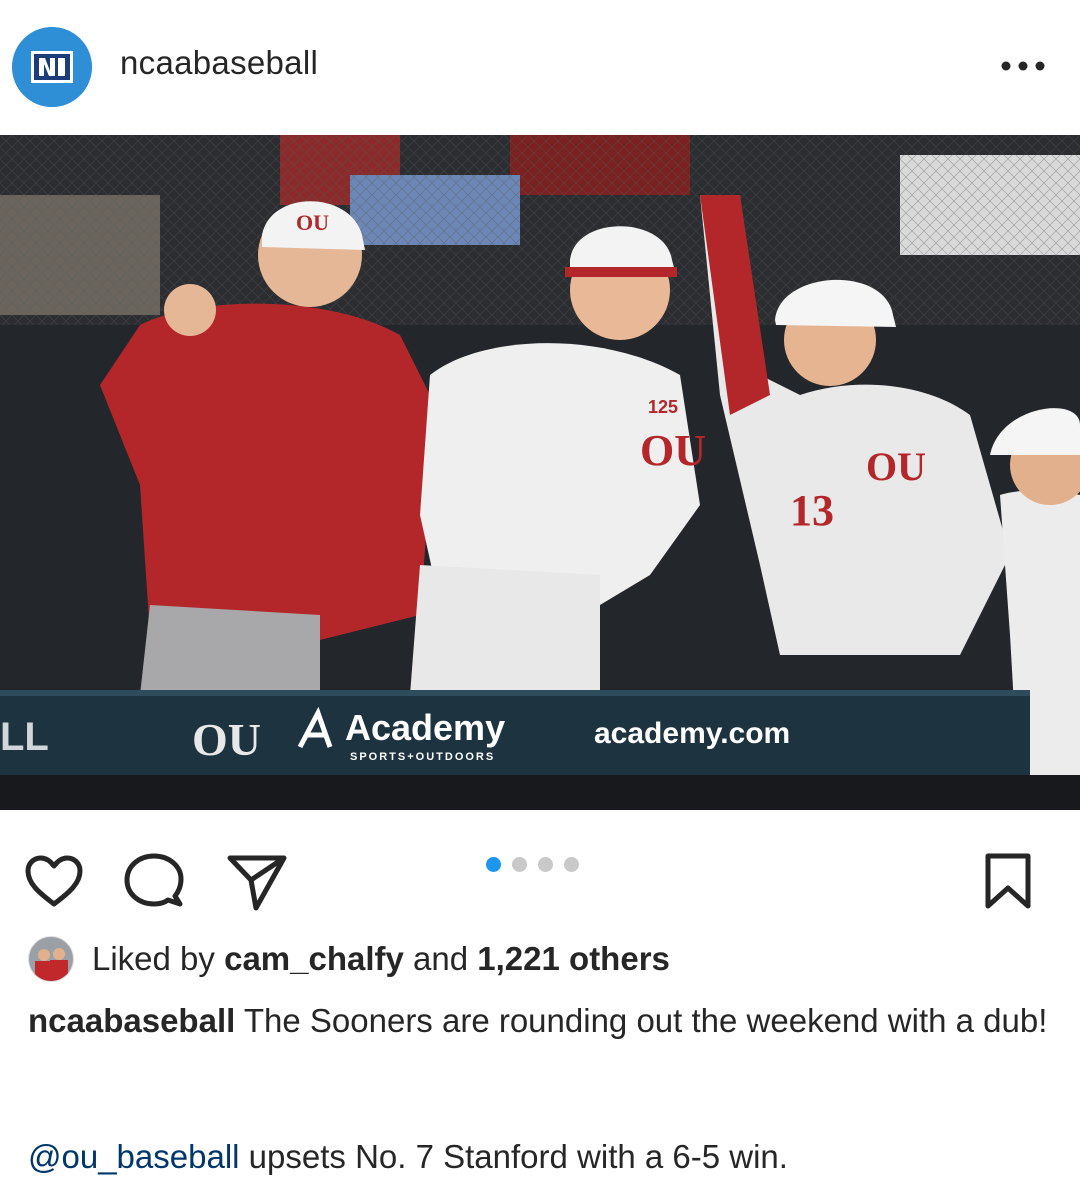 The height and width of the screenshot is (1200, 1080). I want to click on account-avatar, so click(52, 67).